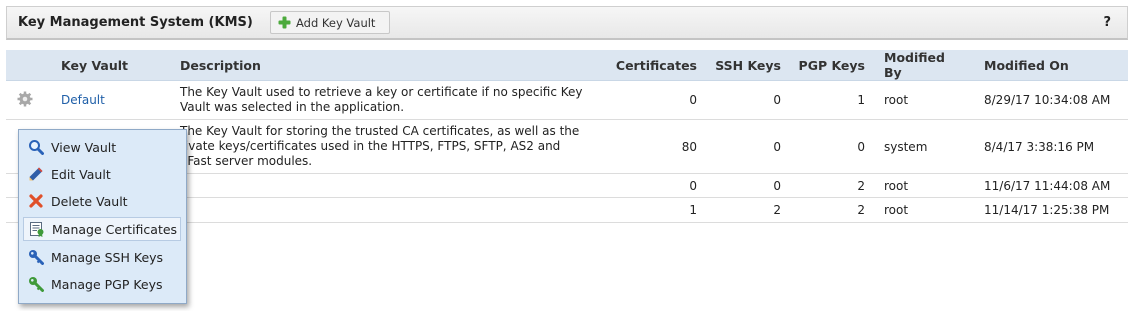 The height and width of the screenshot is (311, 1132). What do you see at coordinates (25, 99) in the screenshot?
I see `gear-icon` at bounding box center [25, 99].